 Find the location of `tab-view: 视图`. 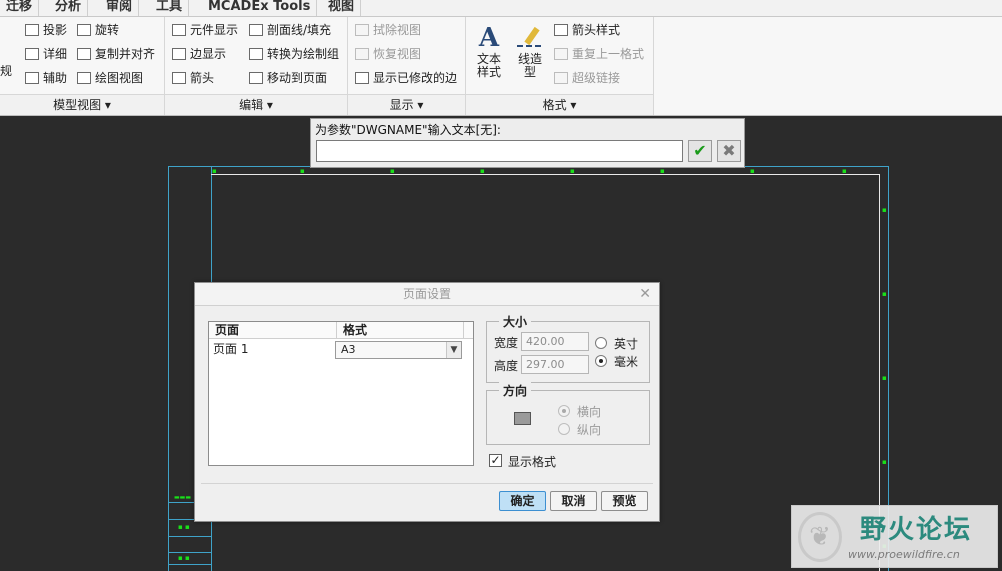

tab-view: 视图 is located at coordinates (342, 8).